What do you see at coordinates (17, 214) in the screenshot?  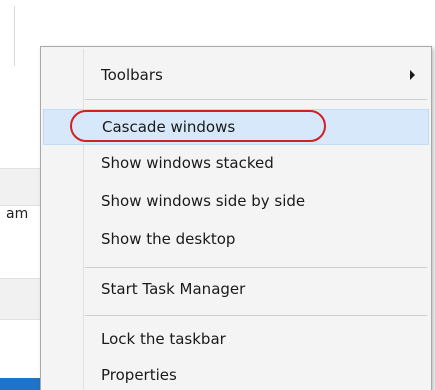 I see `background-window-text: am` at bounding box center [17, 214].